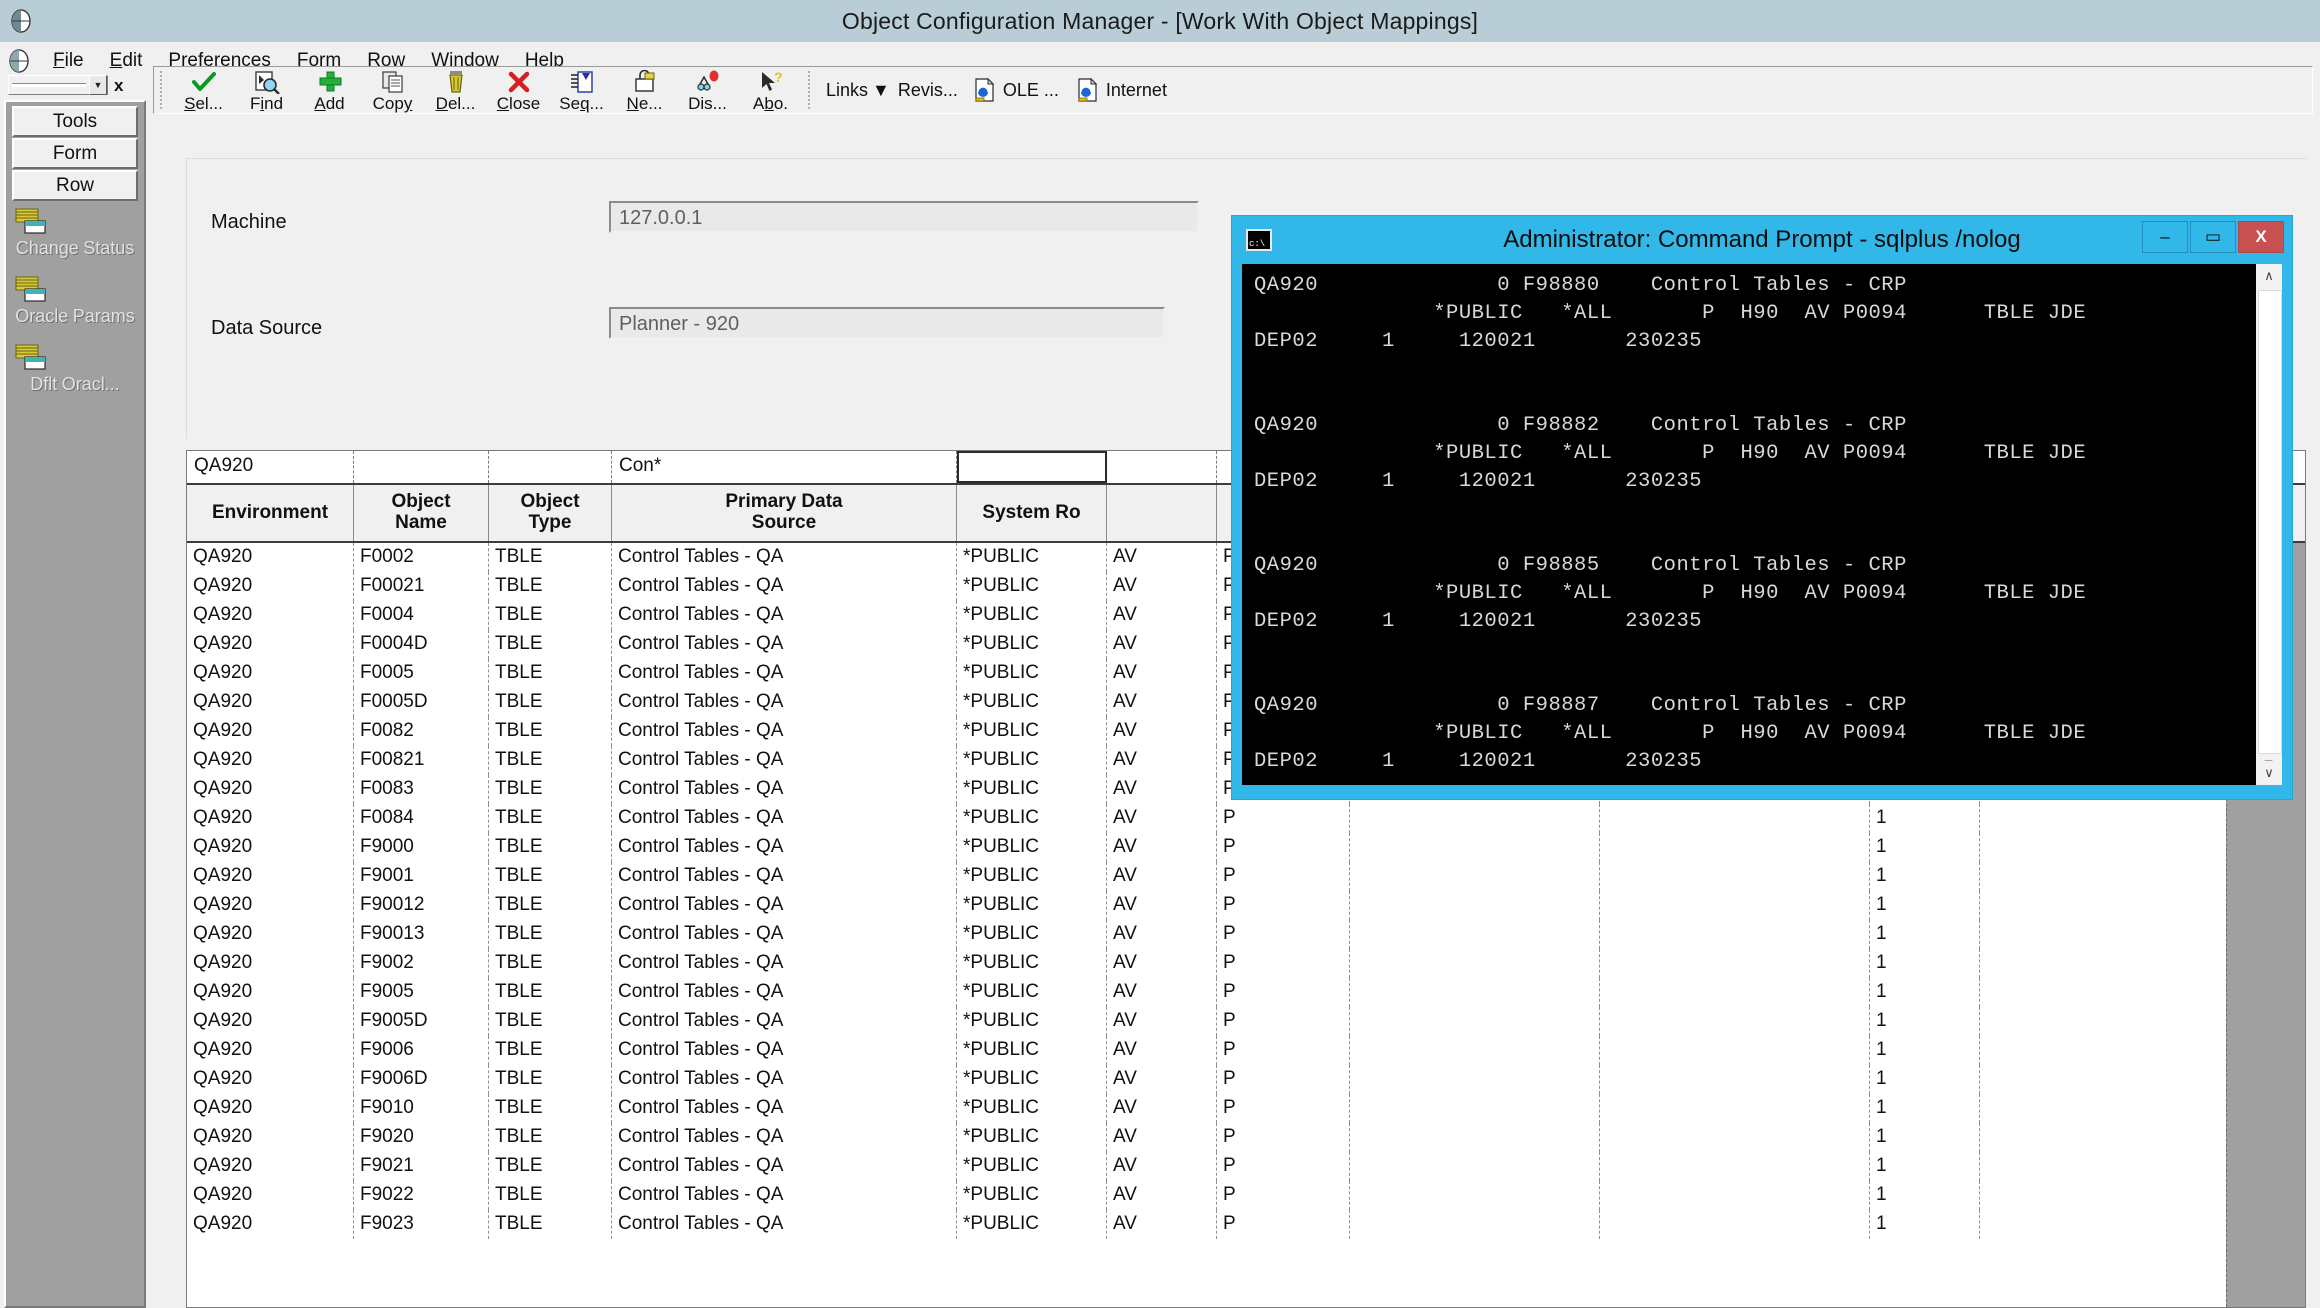  I want to click on table-cell: F00021, so click(421, 586).